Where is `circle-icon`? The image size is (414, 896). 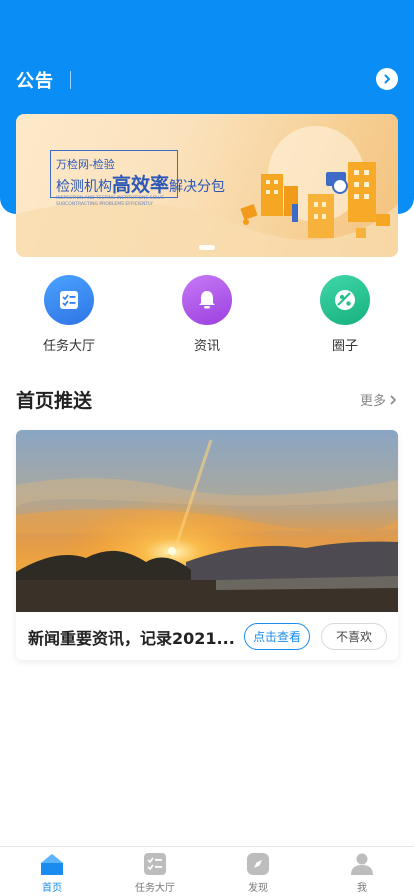 circle-icon is located at coordinates (345, 300).